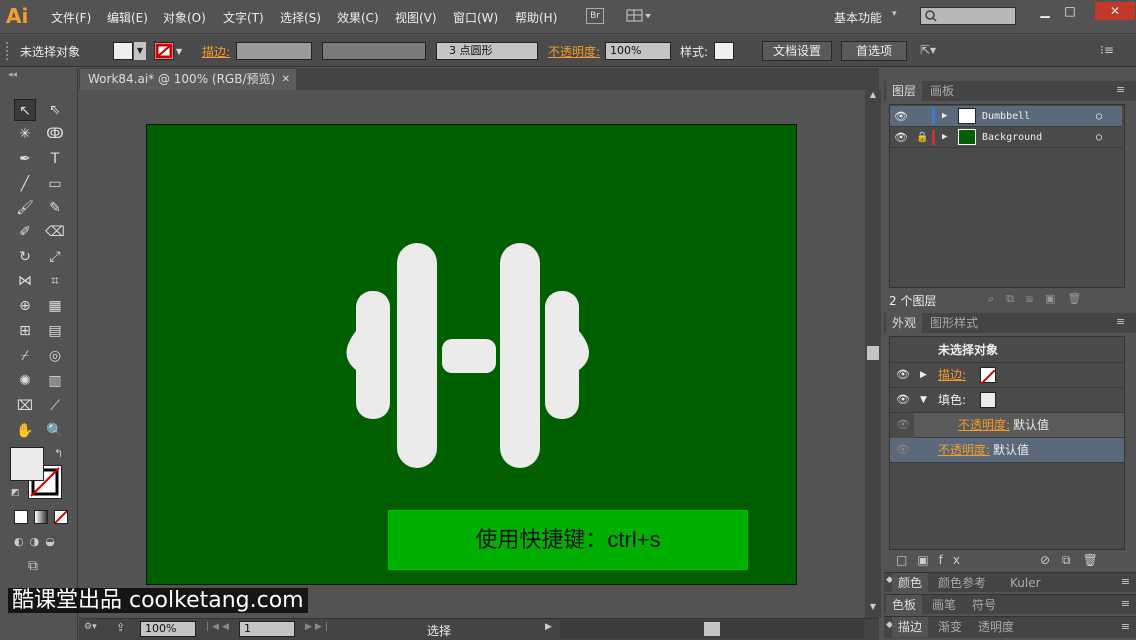 The image size is (1136, 640). Describe the element at coordinates (548, 627) in the screenshot. I see `status-menu-icon: ▶` at that location.